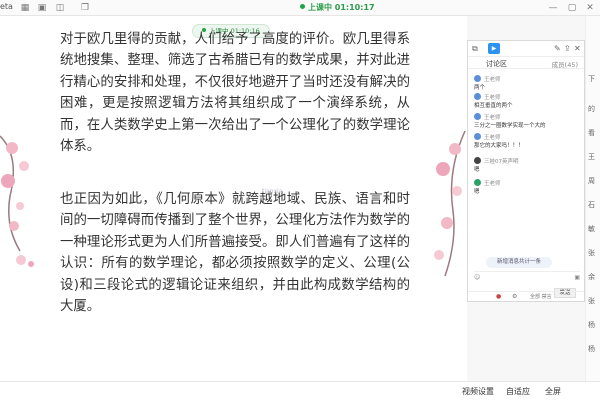 The width and height of the screenshot is (600, 400). Describe the element at coordinates (519, 262) in the screenshot. I see `new-messages-button: 新增消息共计一条` at that location.